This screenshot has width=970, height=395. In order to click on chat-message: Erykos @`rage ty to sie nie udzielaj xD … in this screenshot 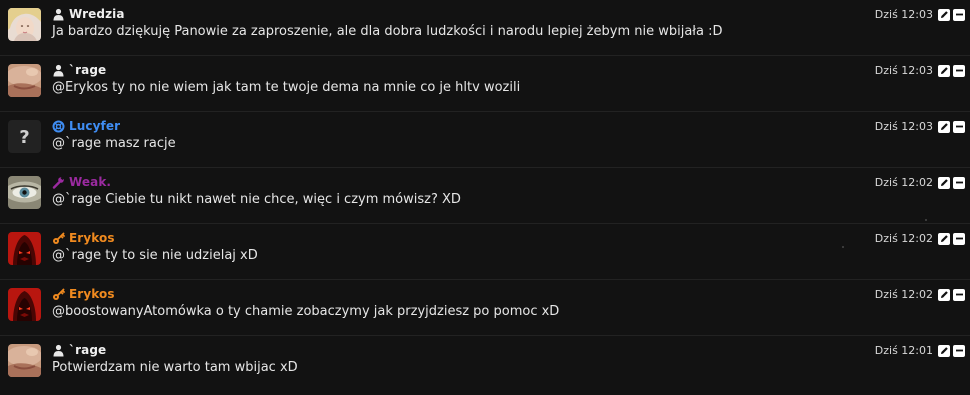, I will do `click(485, 252)`.